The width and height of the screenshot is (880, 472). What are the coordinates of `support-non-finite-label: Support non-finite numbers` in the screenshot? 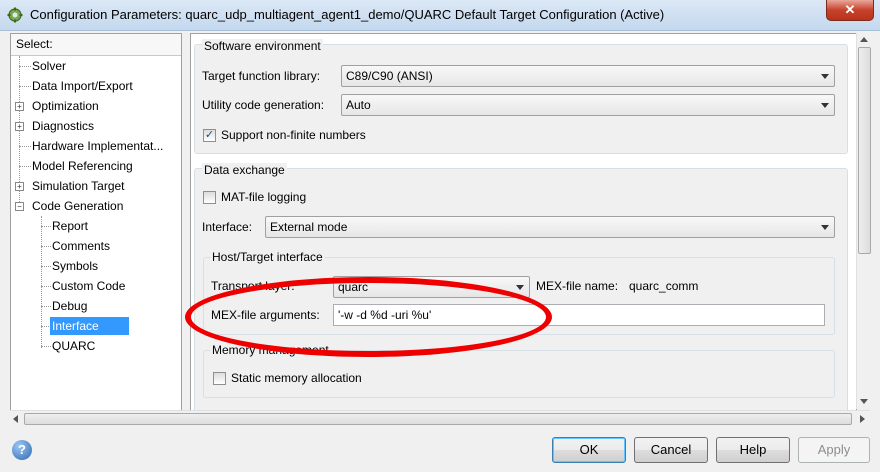 It's located at (293, 135).